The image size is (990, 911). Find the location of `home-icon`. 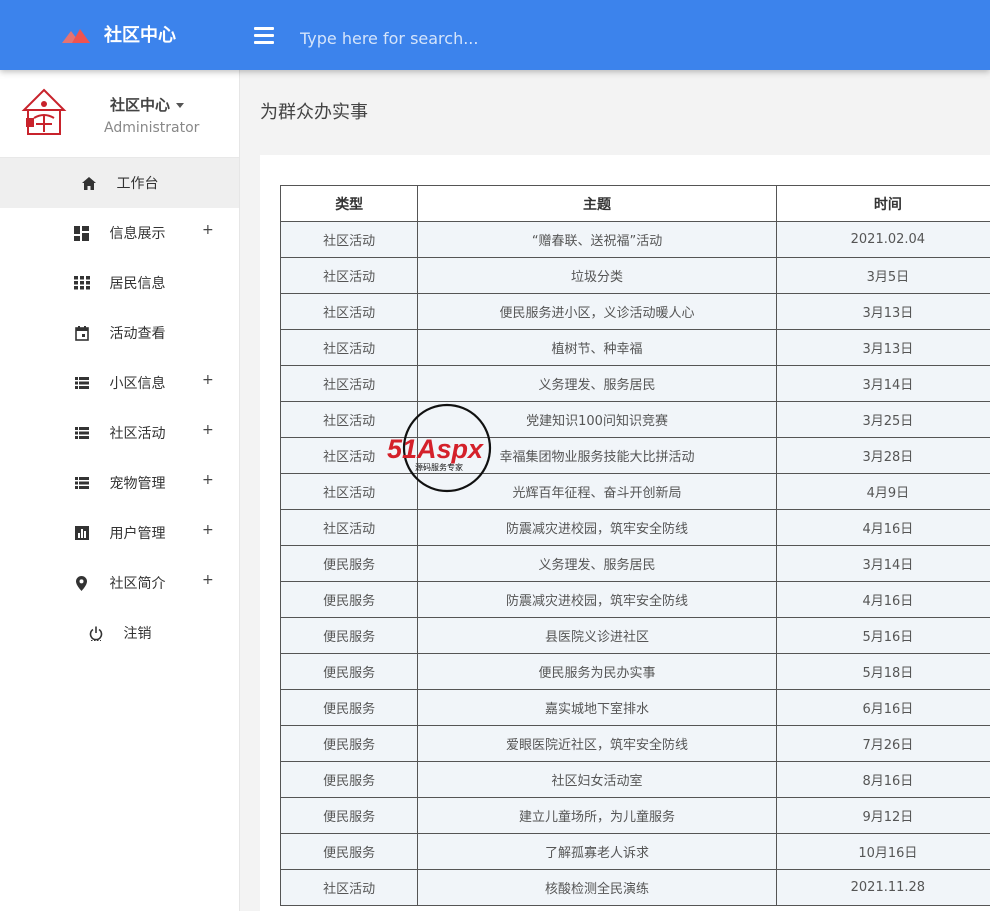

home-icon is located at coordinates (89, 183).